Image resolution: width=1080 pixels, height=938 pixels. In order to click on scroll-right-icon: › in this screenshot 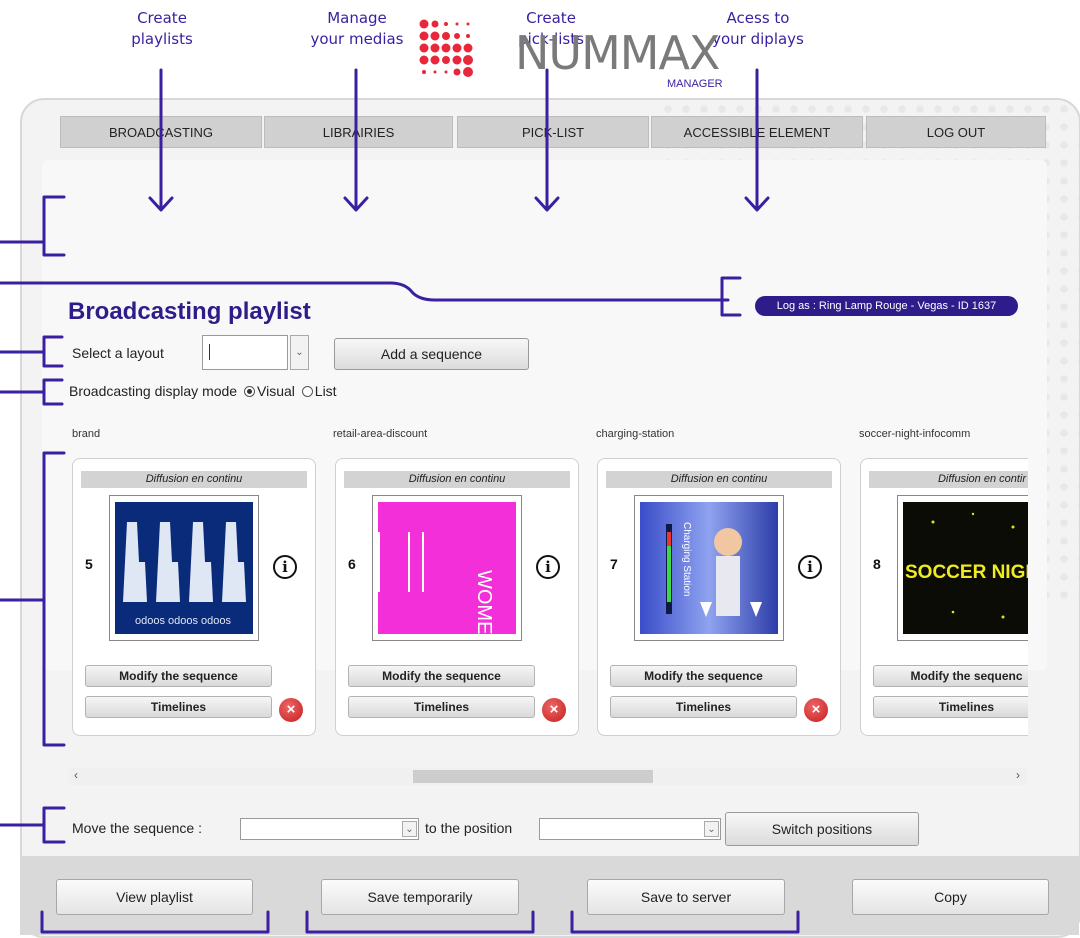, I will do `click(1018, 775)`.